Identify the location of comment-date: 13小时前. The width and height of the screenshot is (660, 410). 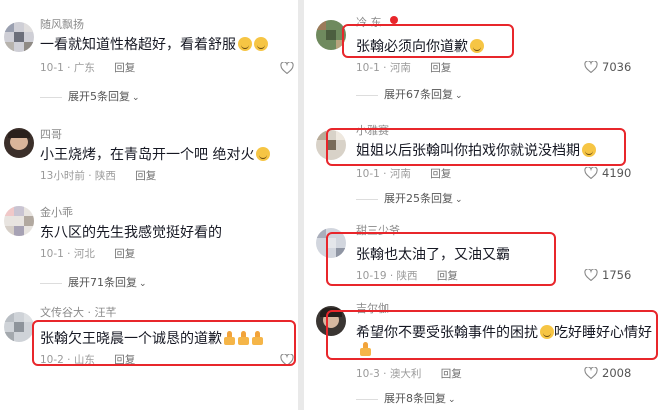
(62, 176).